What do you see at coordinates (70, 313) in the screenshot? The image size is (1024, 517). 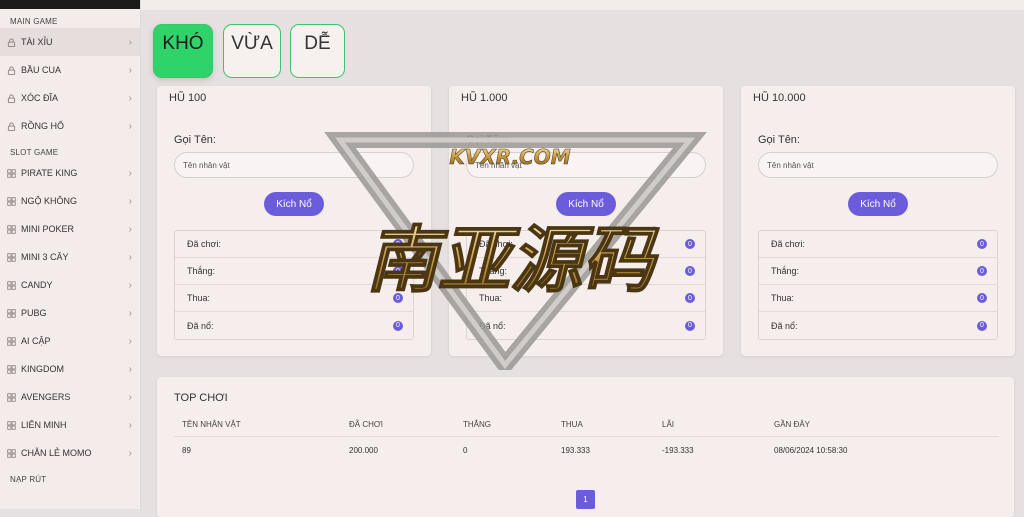 I see `sidebar-item-pubg: PUBG ›` at bounding box center [70, 313].